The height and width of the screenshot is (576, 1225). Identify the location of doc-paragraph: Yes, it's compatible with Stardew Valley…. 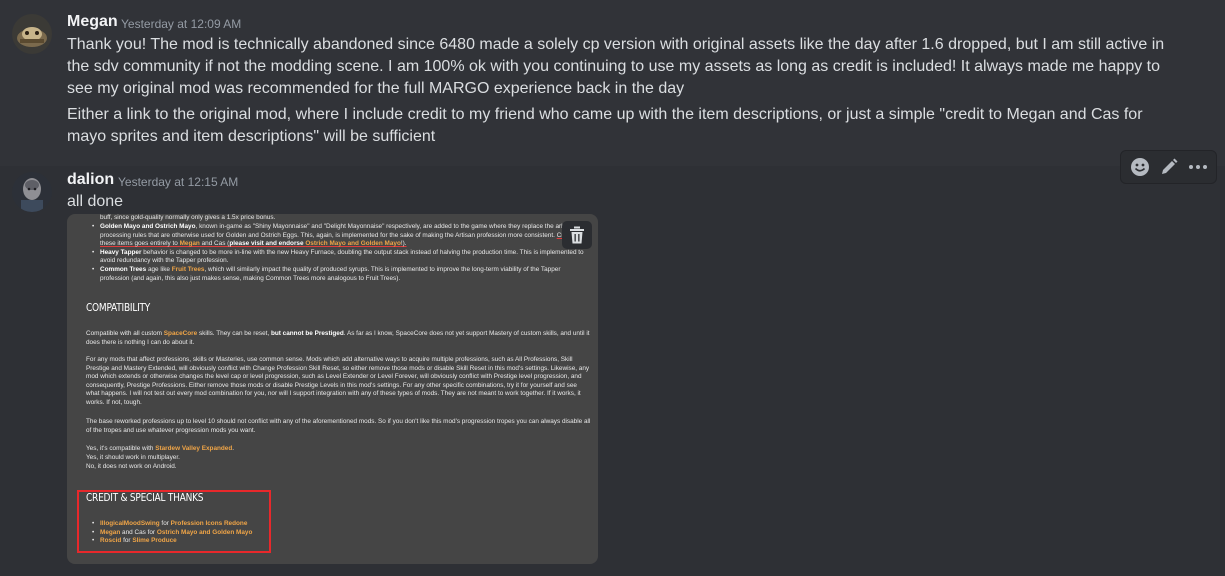
(160, 448).